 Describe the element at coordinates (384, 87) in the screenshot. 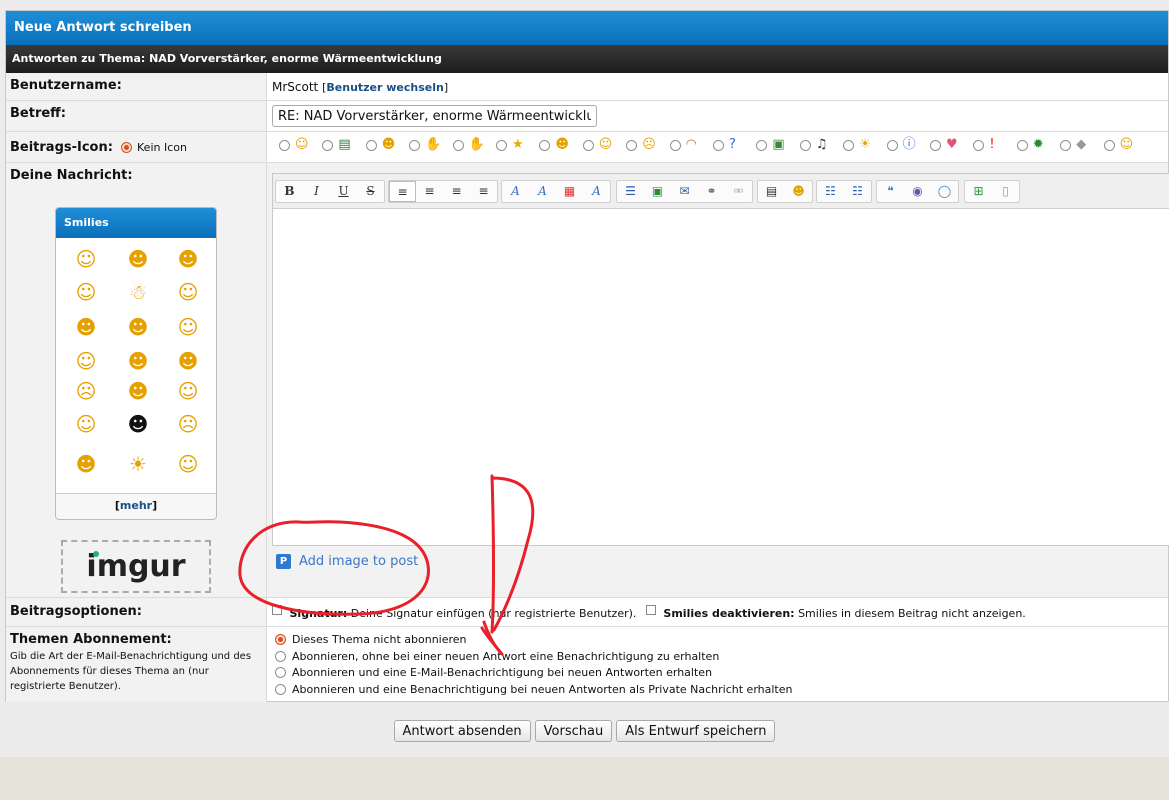

I see `switch-user-link: Benutzer wechseln` at that location.